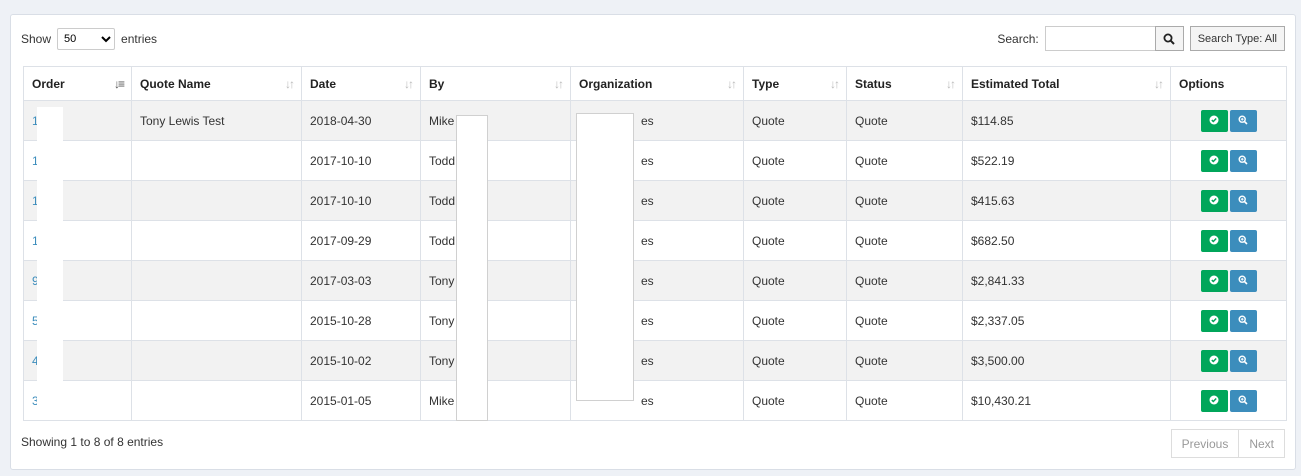 The width and height of the screenshot is (1301, 476). I want to click on next-page-button: Next, so click(1262, 443).